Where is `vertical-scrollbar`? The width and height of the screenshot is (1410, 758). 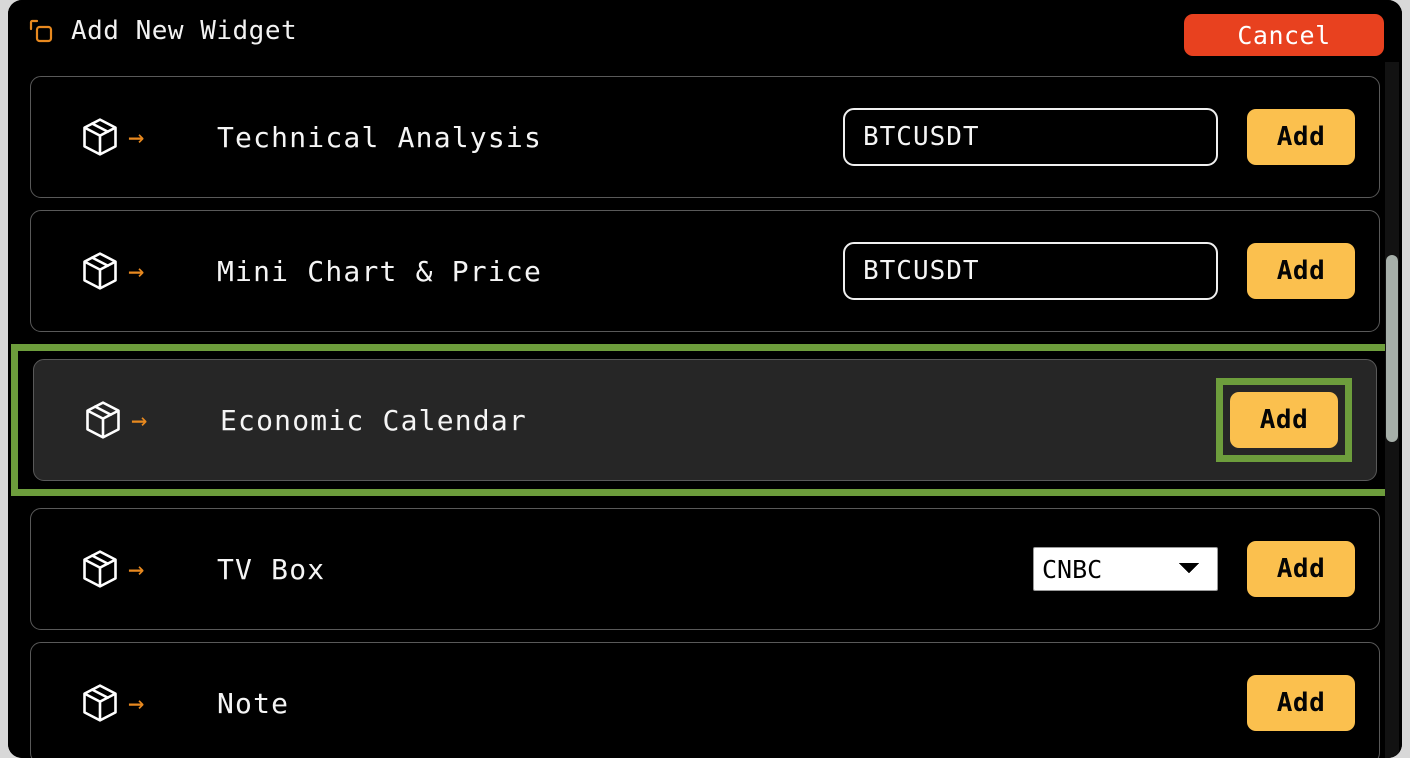
vertical-scrollbar is located at coordinates (1392, 410).